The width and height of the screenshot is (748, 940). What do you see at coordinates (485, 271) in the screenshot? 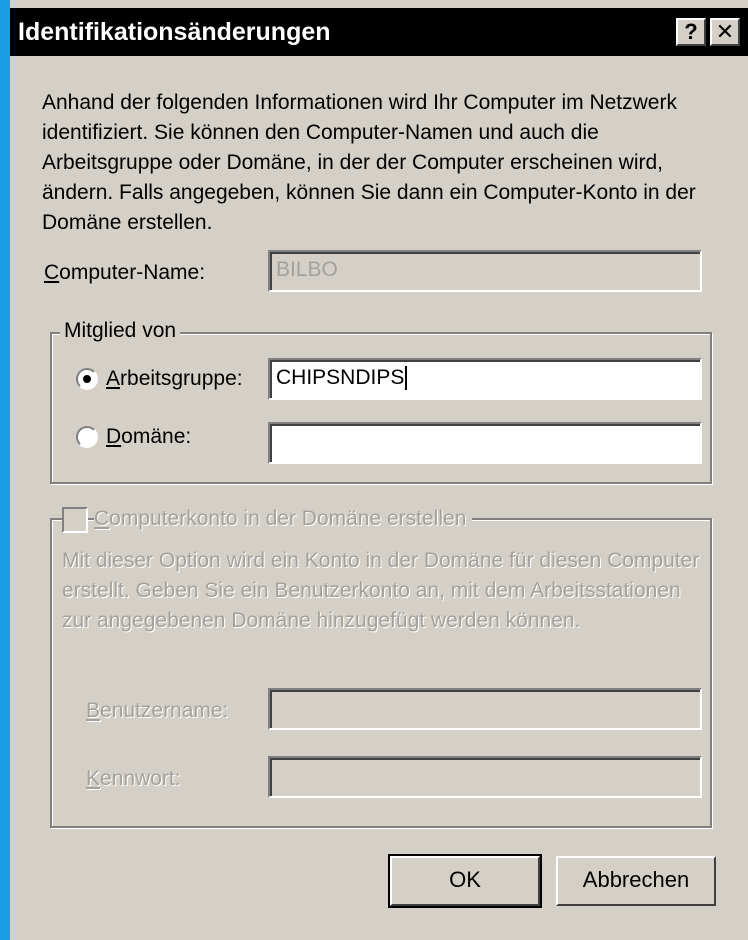
I see `computer-name-field: BILBO` at bounding box center [485, 271].